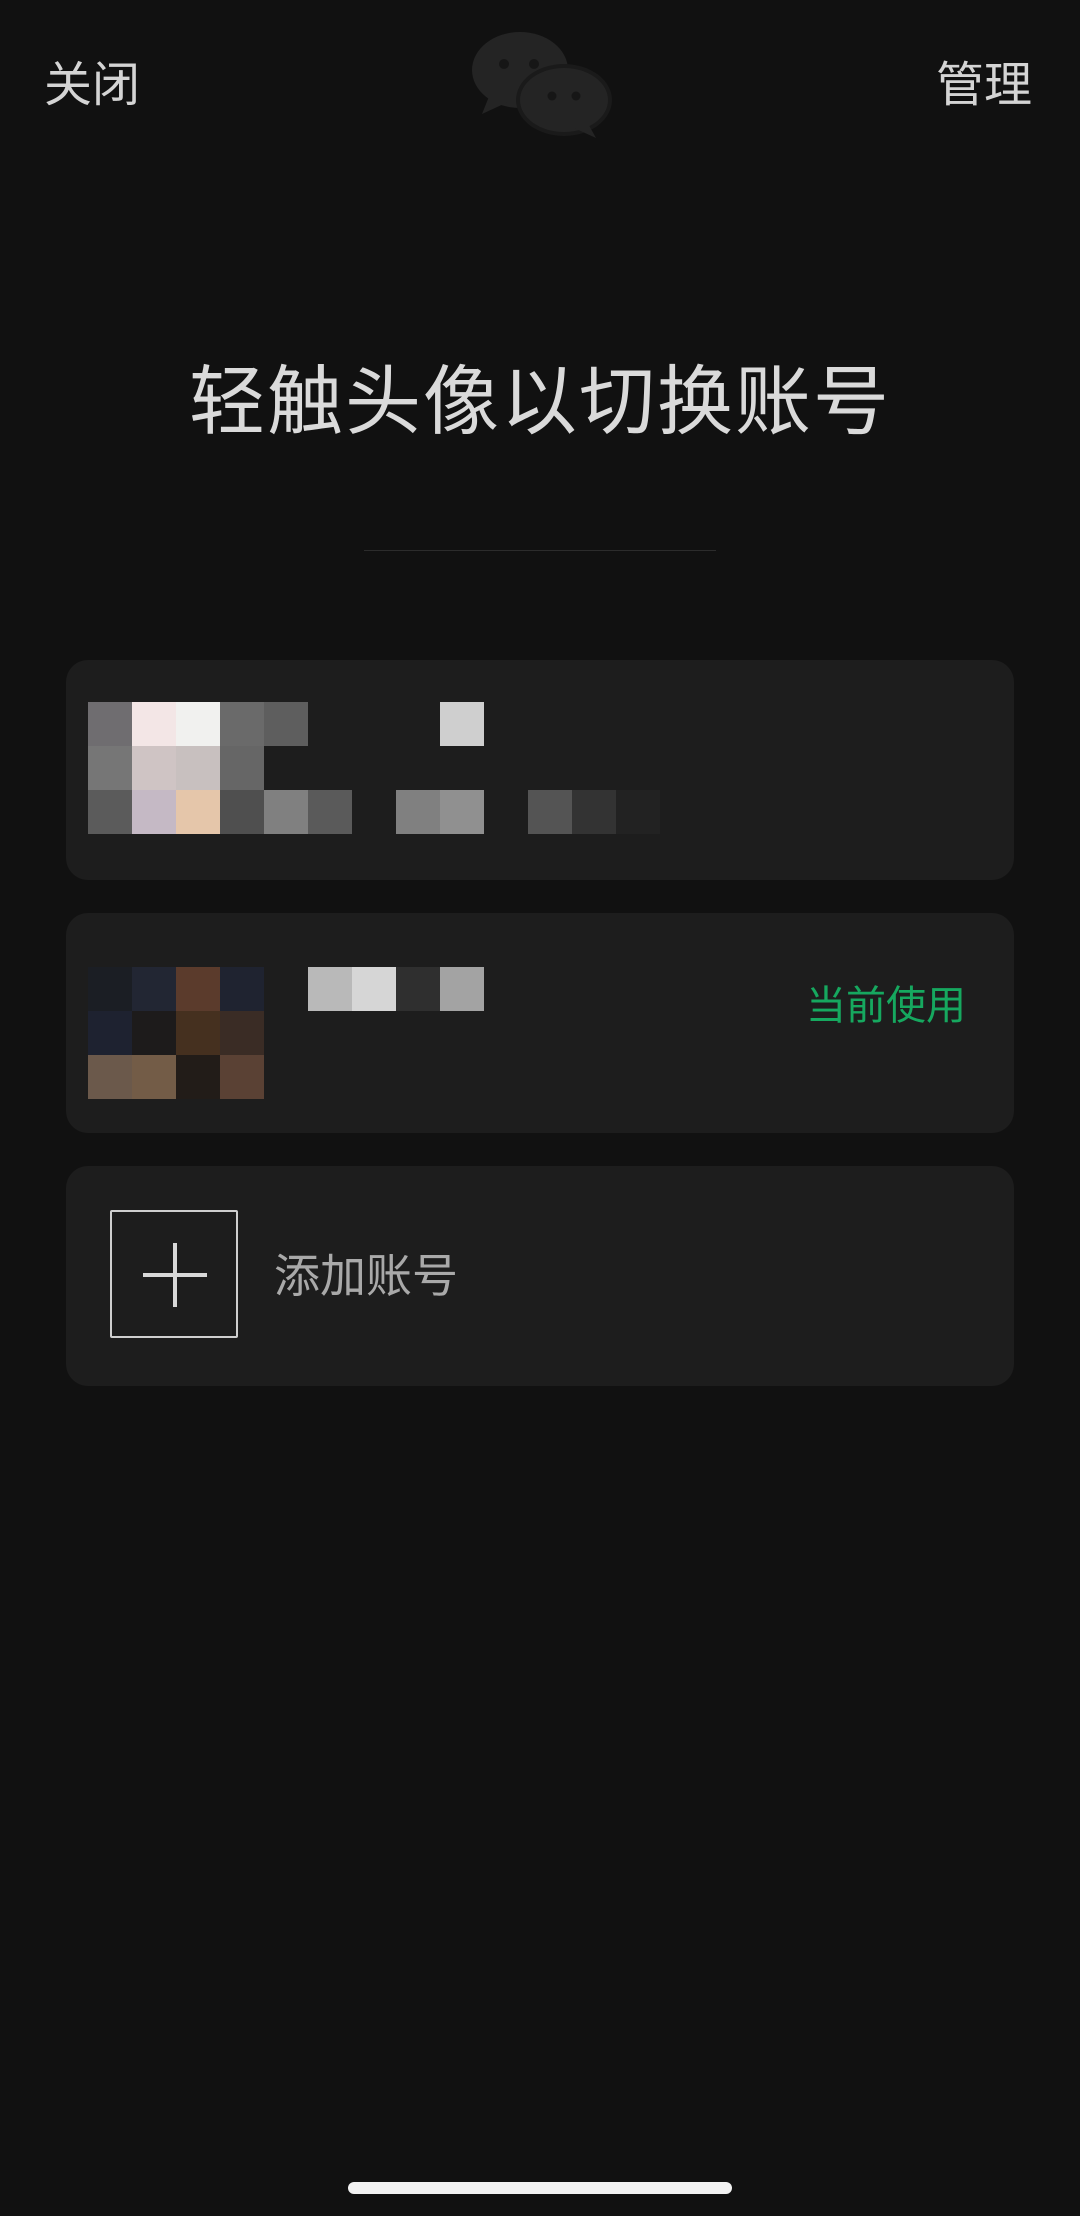 Image resolution: width=1080 pixels, height=2216 pixels. Describe the element at coordinates (174, 1274) in the screenshot. I see `plus-icon` at that location.